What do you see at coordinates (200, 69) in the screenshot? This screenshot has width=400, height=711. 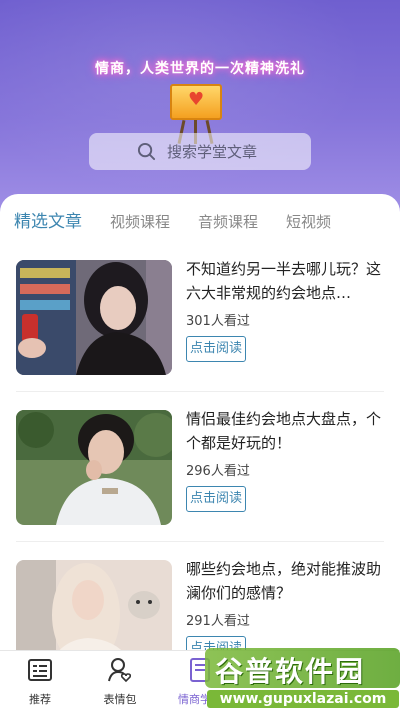 I see `slogan-text: 情商，人类世界的一次精神洗礼` at bounding box center [200, 69].